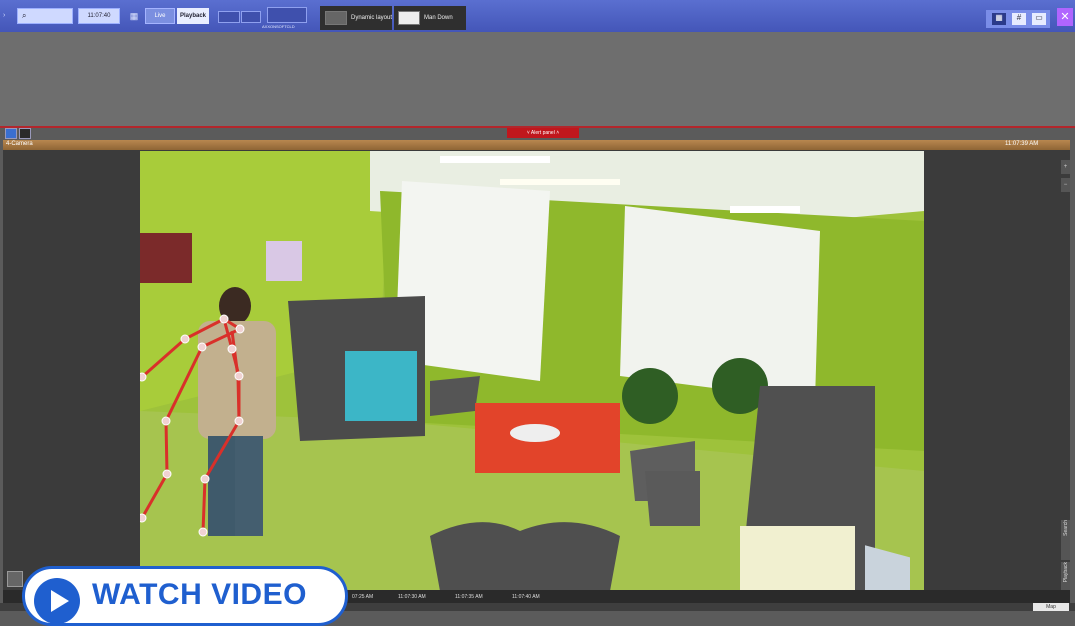  Describe the element at coordinates (199, 594) in the screenshot. I see `watch-video-label: WATCH VIDEO` at that location.